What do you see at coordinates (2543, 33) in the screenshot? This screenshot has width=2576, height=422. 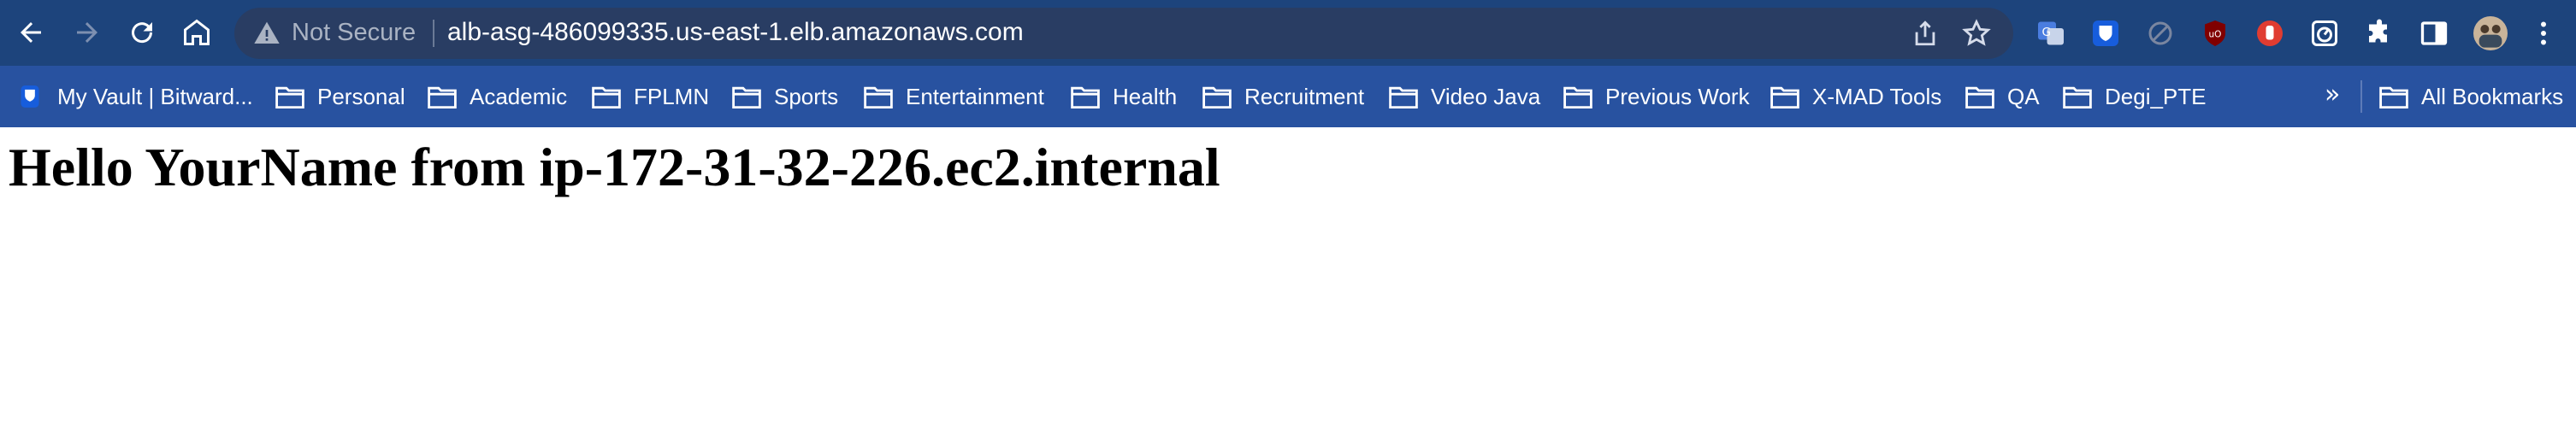 I see `menu-dots-icon` at bounding box center [2543, 33].